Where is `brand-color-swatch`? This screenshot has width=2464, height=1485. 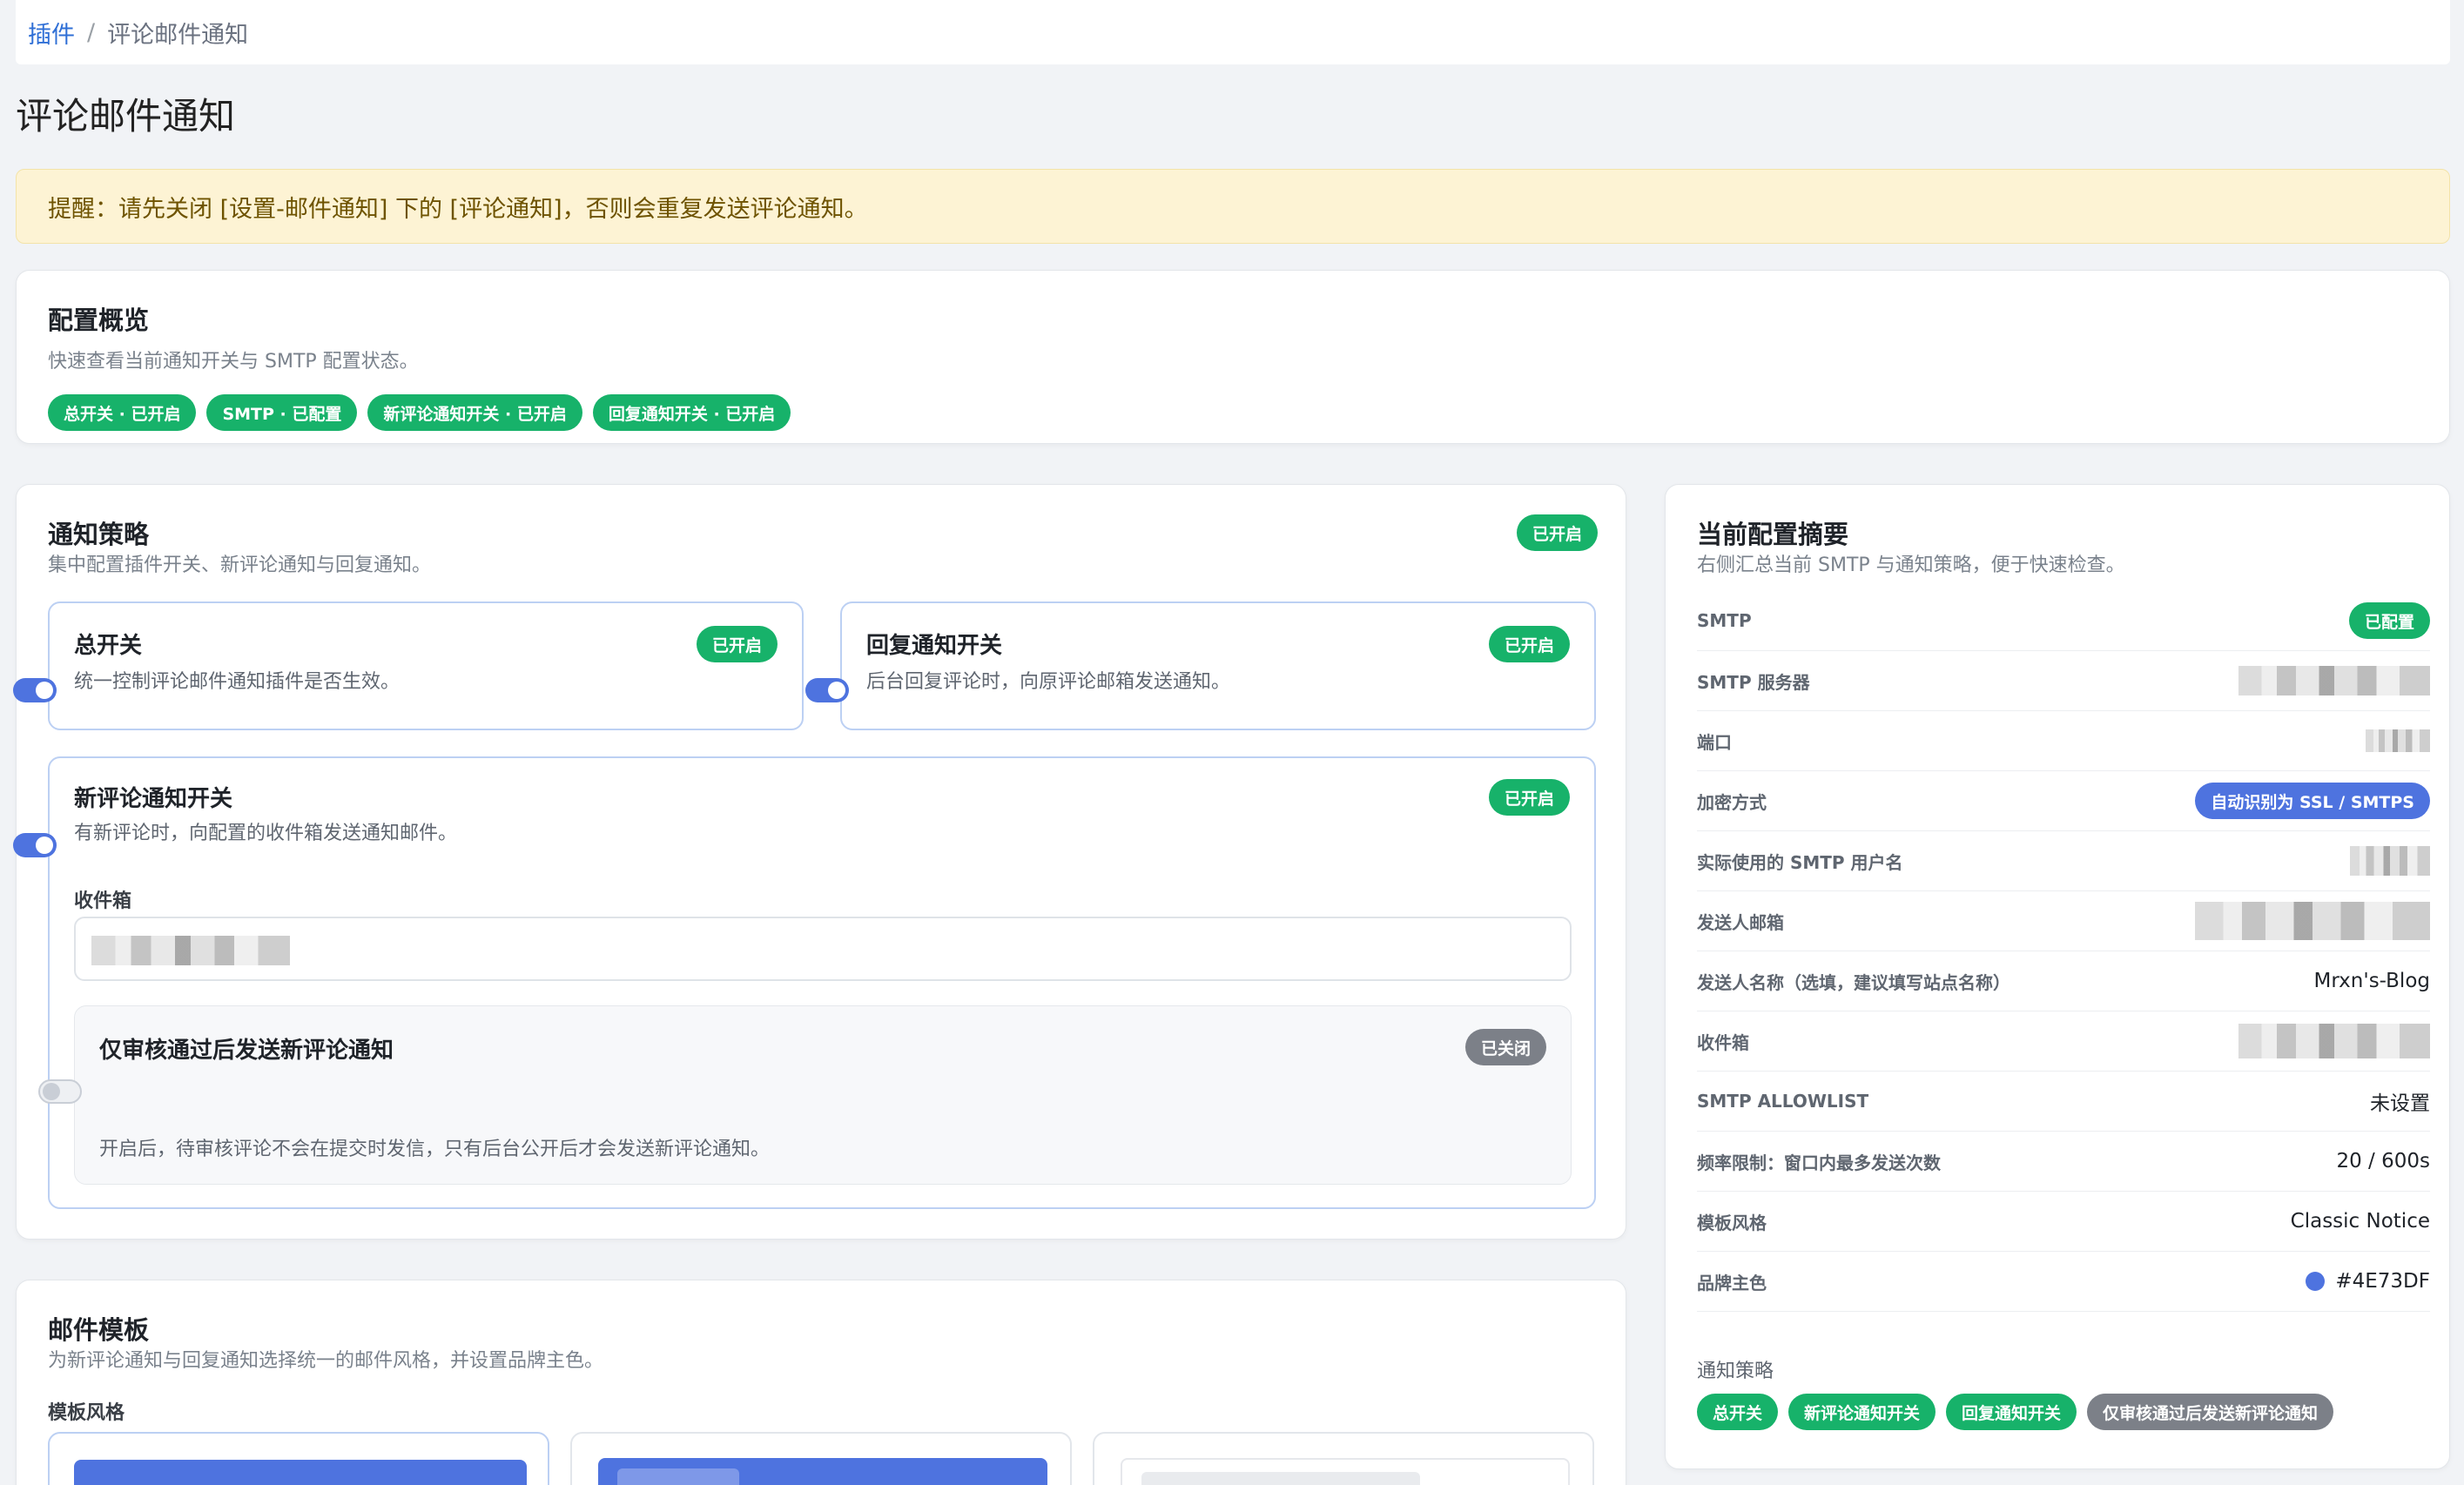 brand-color-swatch is located at coordinates (2316, 1281).